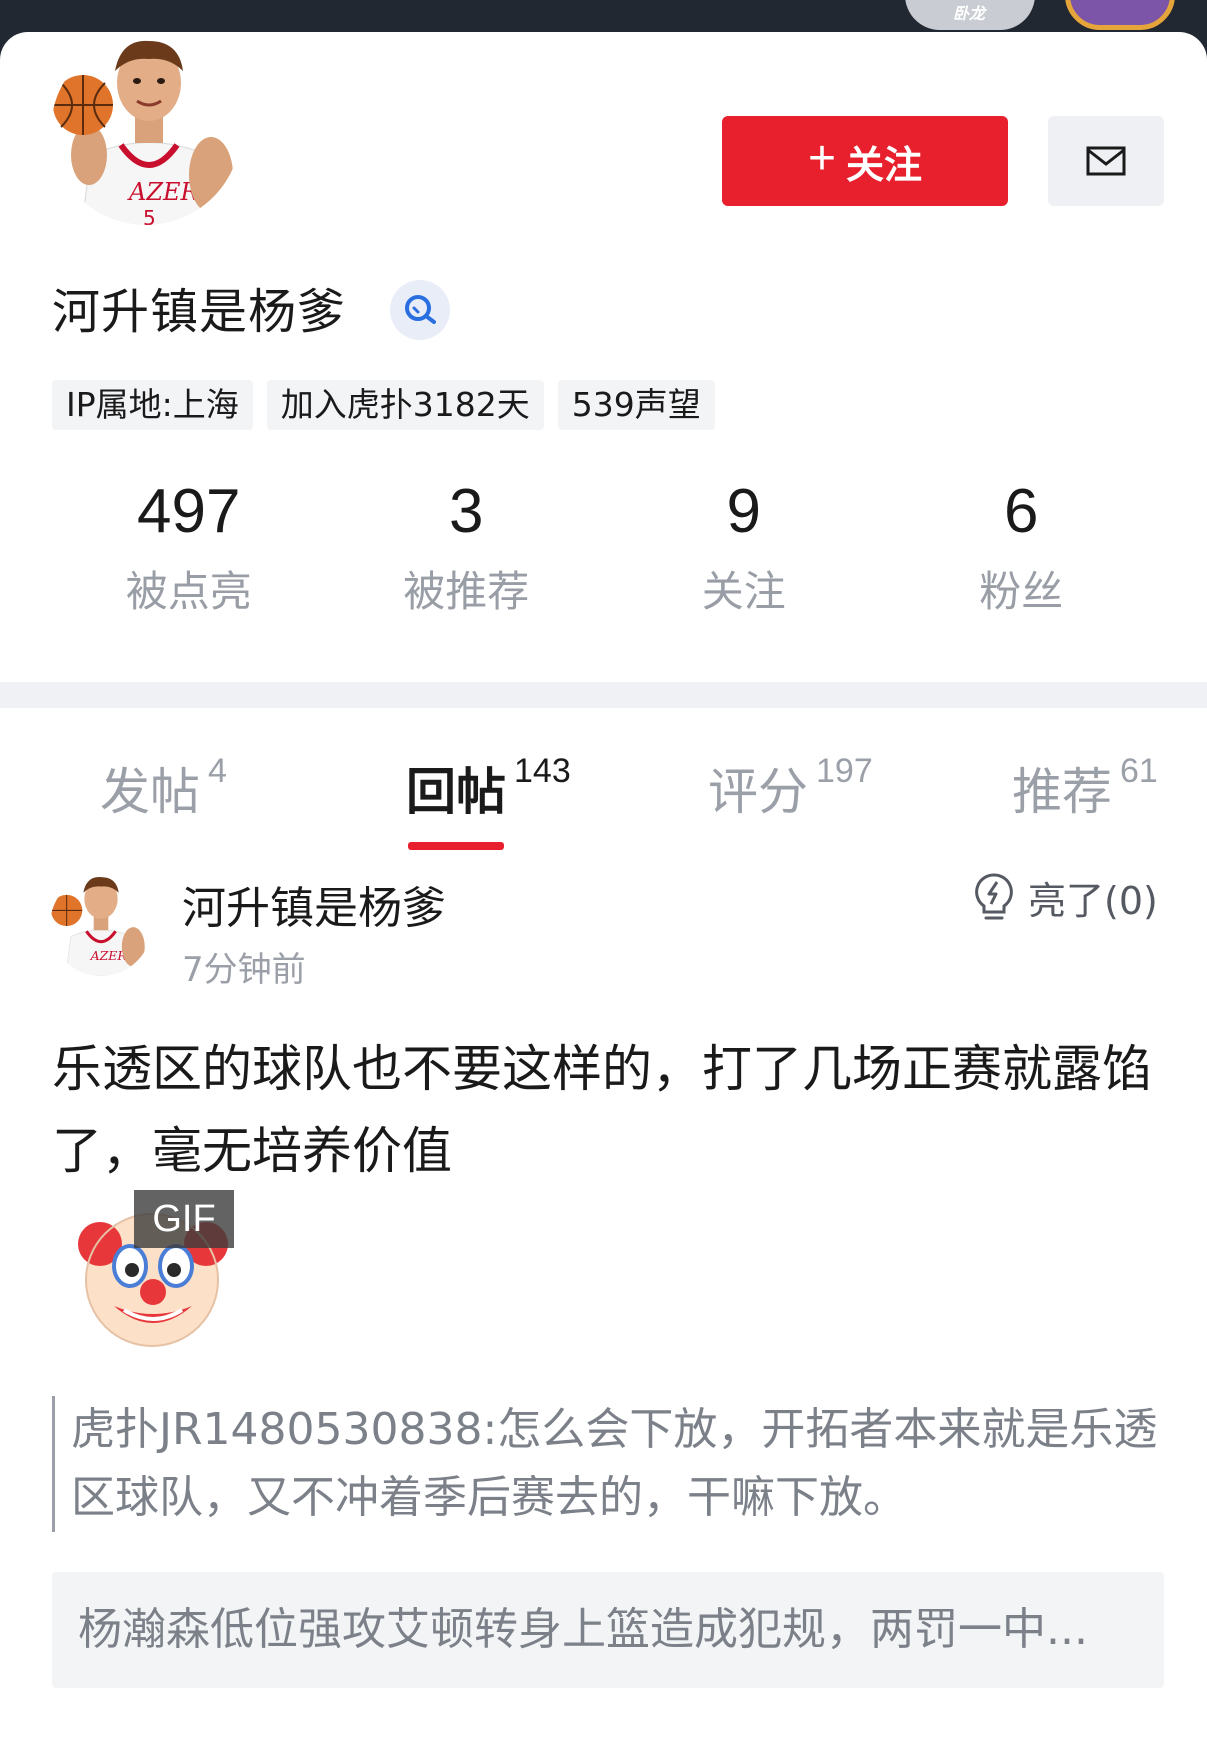 This screenshot has height=1737, width=1207. What do you see at coordinates (184, 1219) in the screenshot?
I see `gif-badge: GIF` at bounding box center [184, 1219].